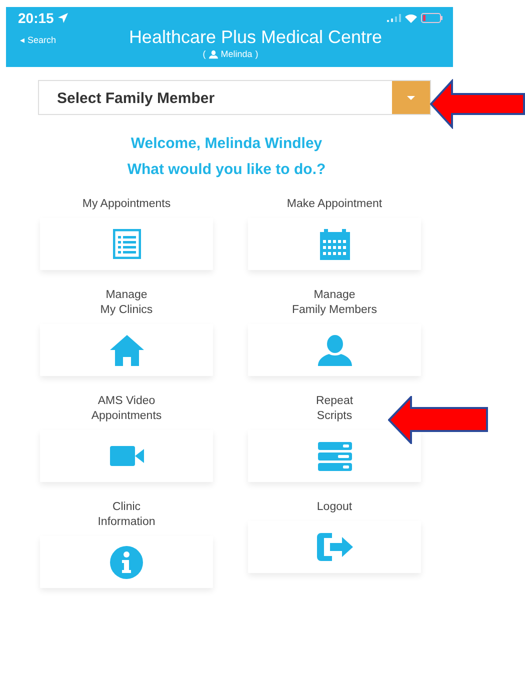 The image size is (525, 677). Describe the element at coordinates (126, 303) in the screenshot. I see `tile-label: Manage My Clinics` at that location.